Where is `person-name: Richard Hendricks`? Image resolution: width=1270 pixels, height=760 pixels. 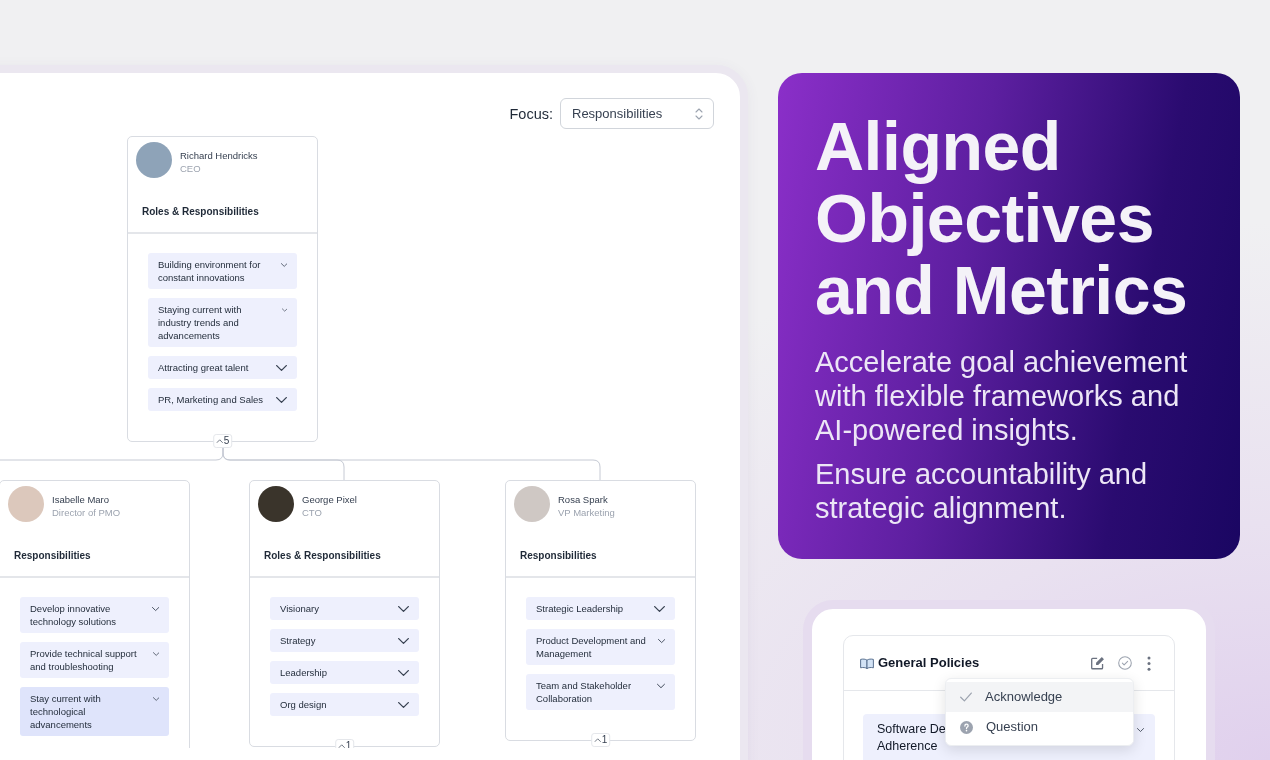 person-name: Richard Hendricks is located at coordinates (219, 155).